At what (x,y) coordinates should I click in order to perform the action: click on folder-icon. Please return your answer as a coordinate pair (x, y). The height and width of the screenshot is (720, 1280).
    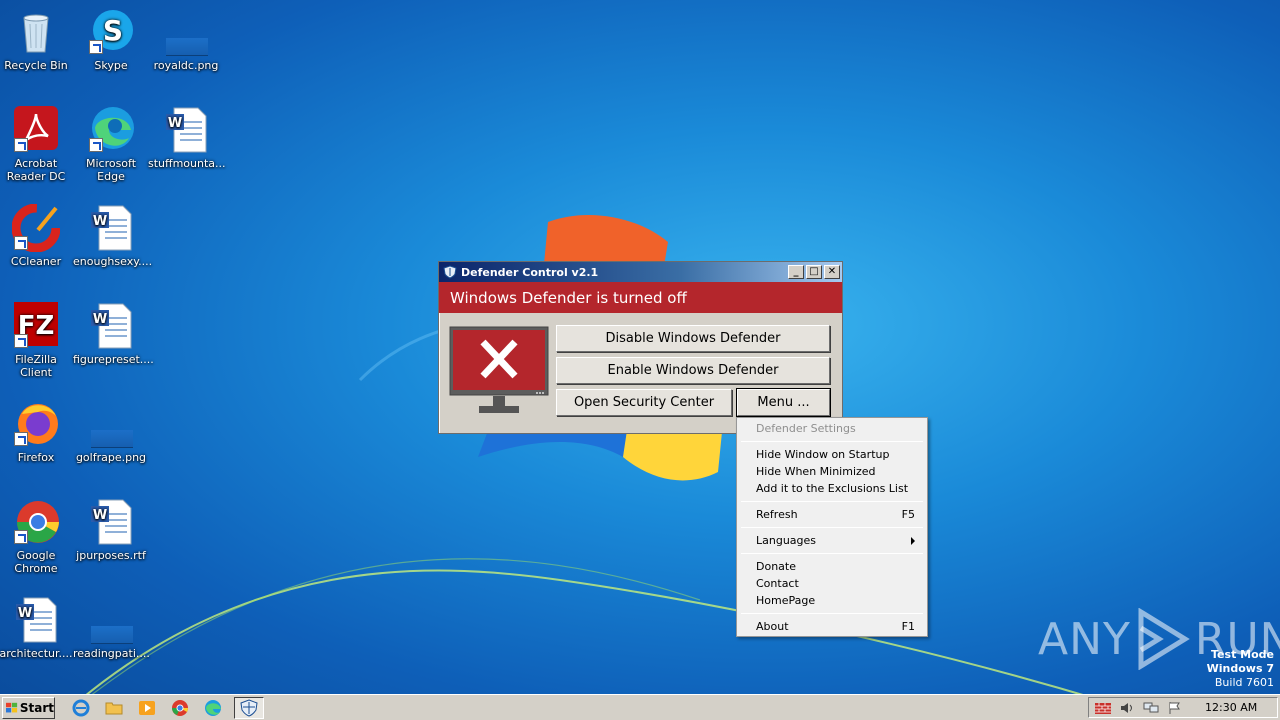
    Looking at the image, I should click on (114, 708).